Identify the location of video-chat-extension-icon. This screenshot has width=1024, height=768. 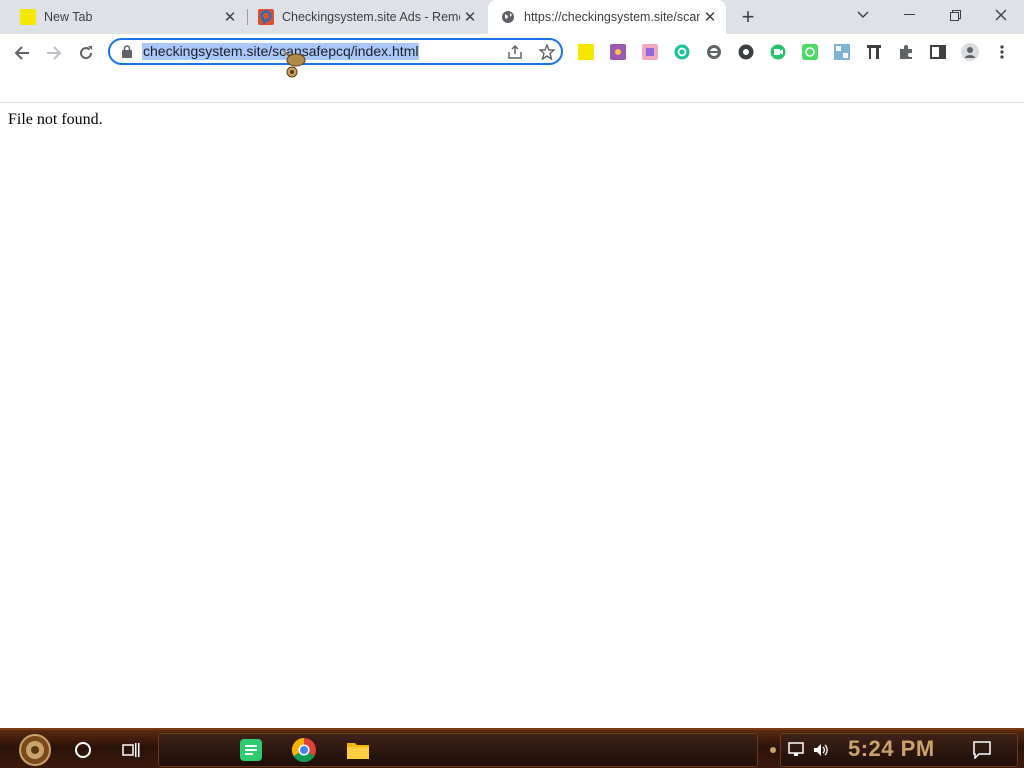
(778, 52).